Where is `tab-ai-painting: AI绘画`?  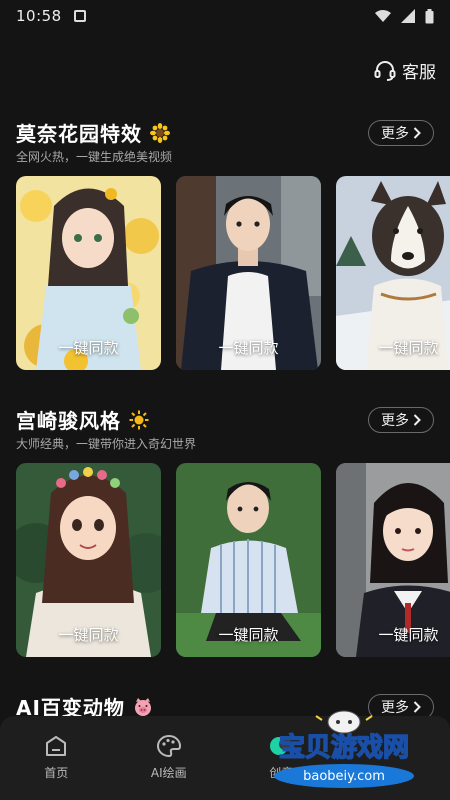
tab-ai-painting: AI绘画 is located at coordinates (169, 758).